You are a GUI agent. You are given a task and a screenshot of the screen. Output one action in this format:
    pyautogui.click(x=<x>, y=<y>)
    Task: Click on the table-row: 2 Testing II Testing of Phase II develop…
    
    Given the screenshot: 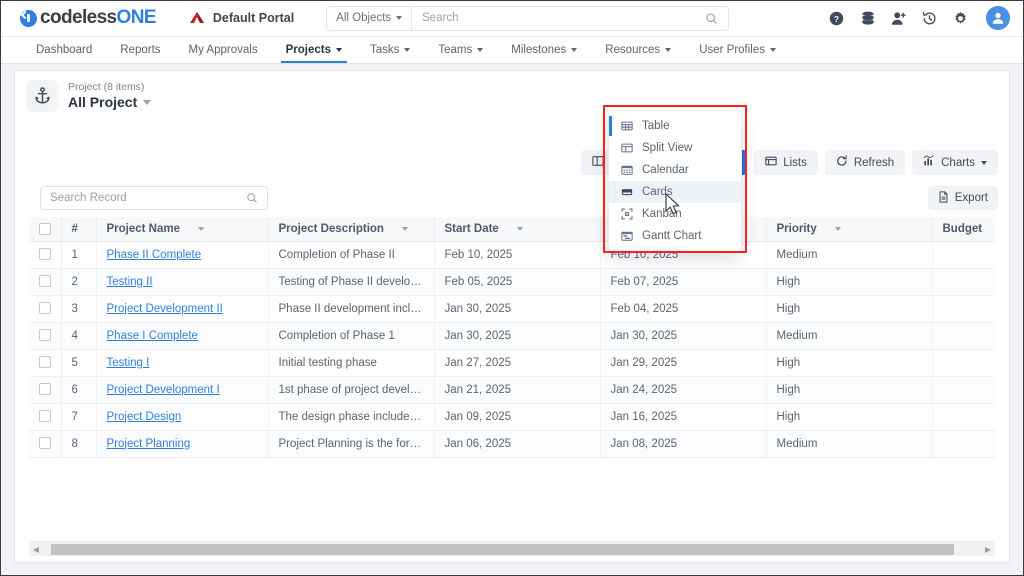 What is the action you would take?
    pyautogui.click(x=512, y=282)
    